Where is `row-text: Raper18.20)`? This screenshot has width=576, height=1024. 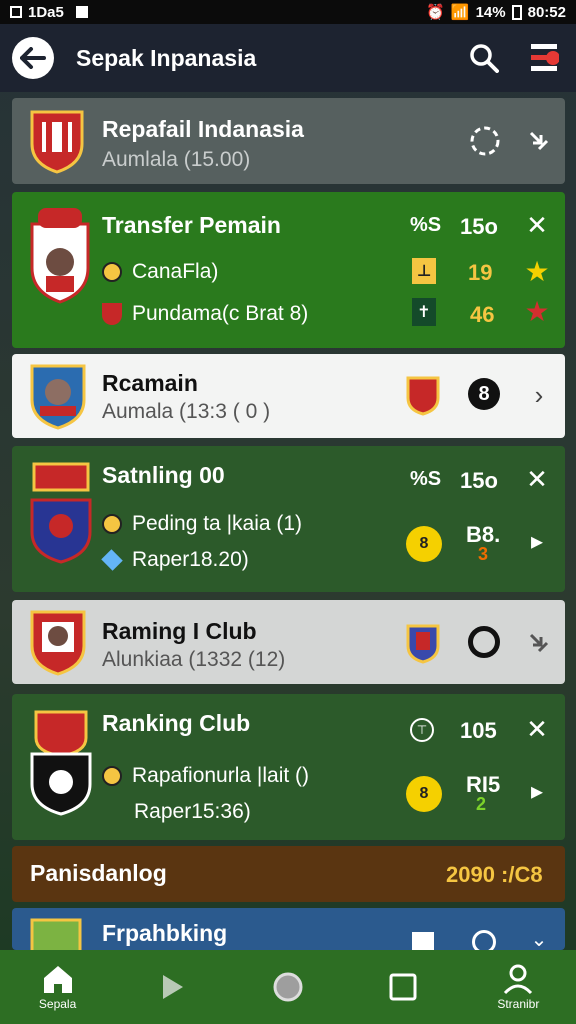 row-text: Raper18.20) is located at coordinates (190, 559).